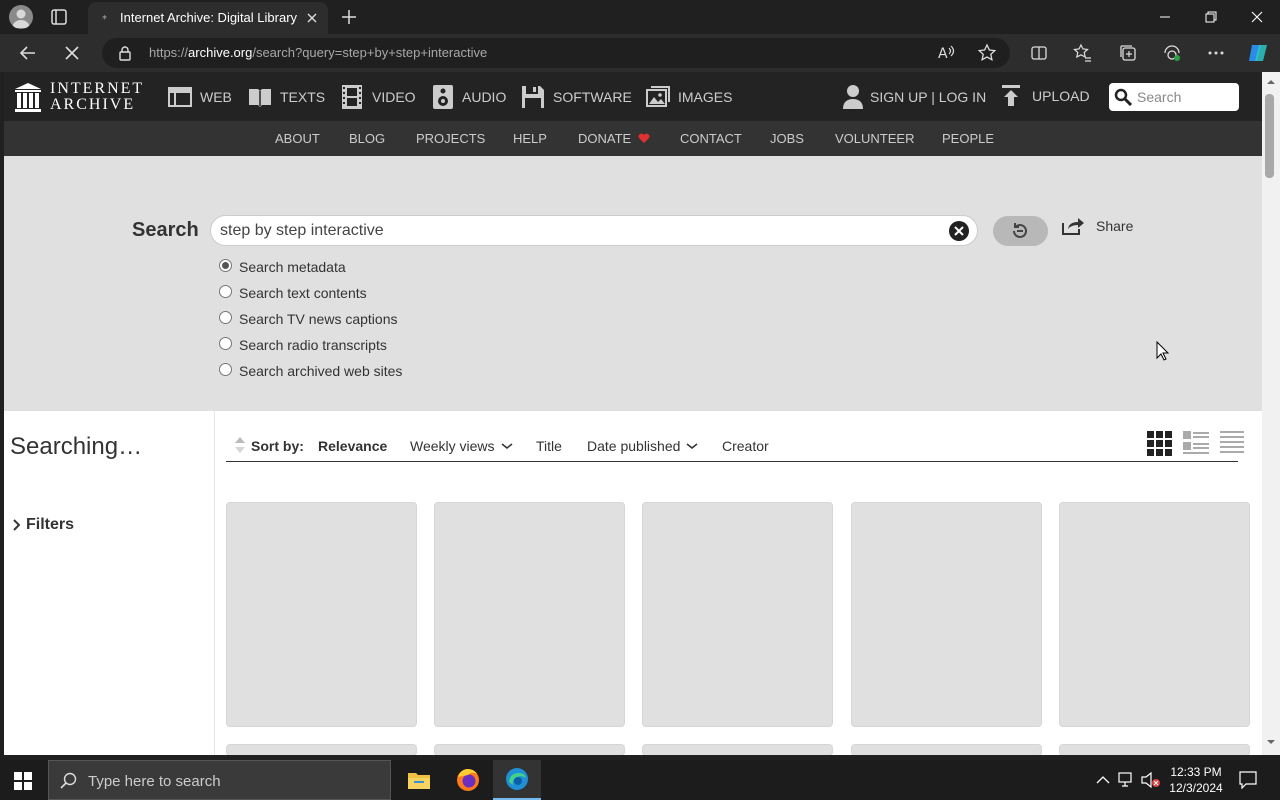 The width and height of the screenshot is (1280, 800). Describe the element at coordinates (928, 97) in the screenshot. I see `signup-label: SIGN UP | LOG IN` at that location.